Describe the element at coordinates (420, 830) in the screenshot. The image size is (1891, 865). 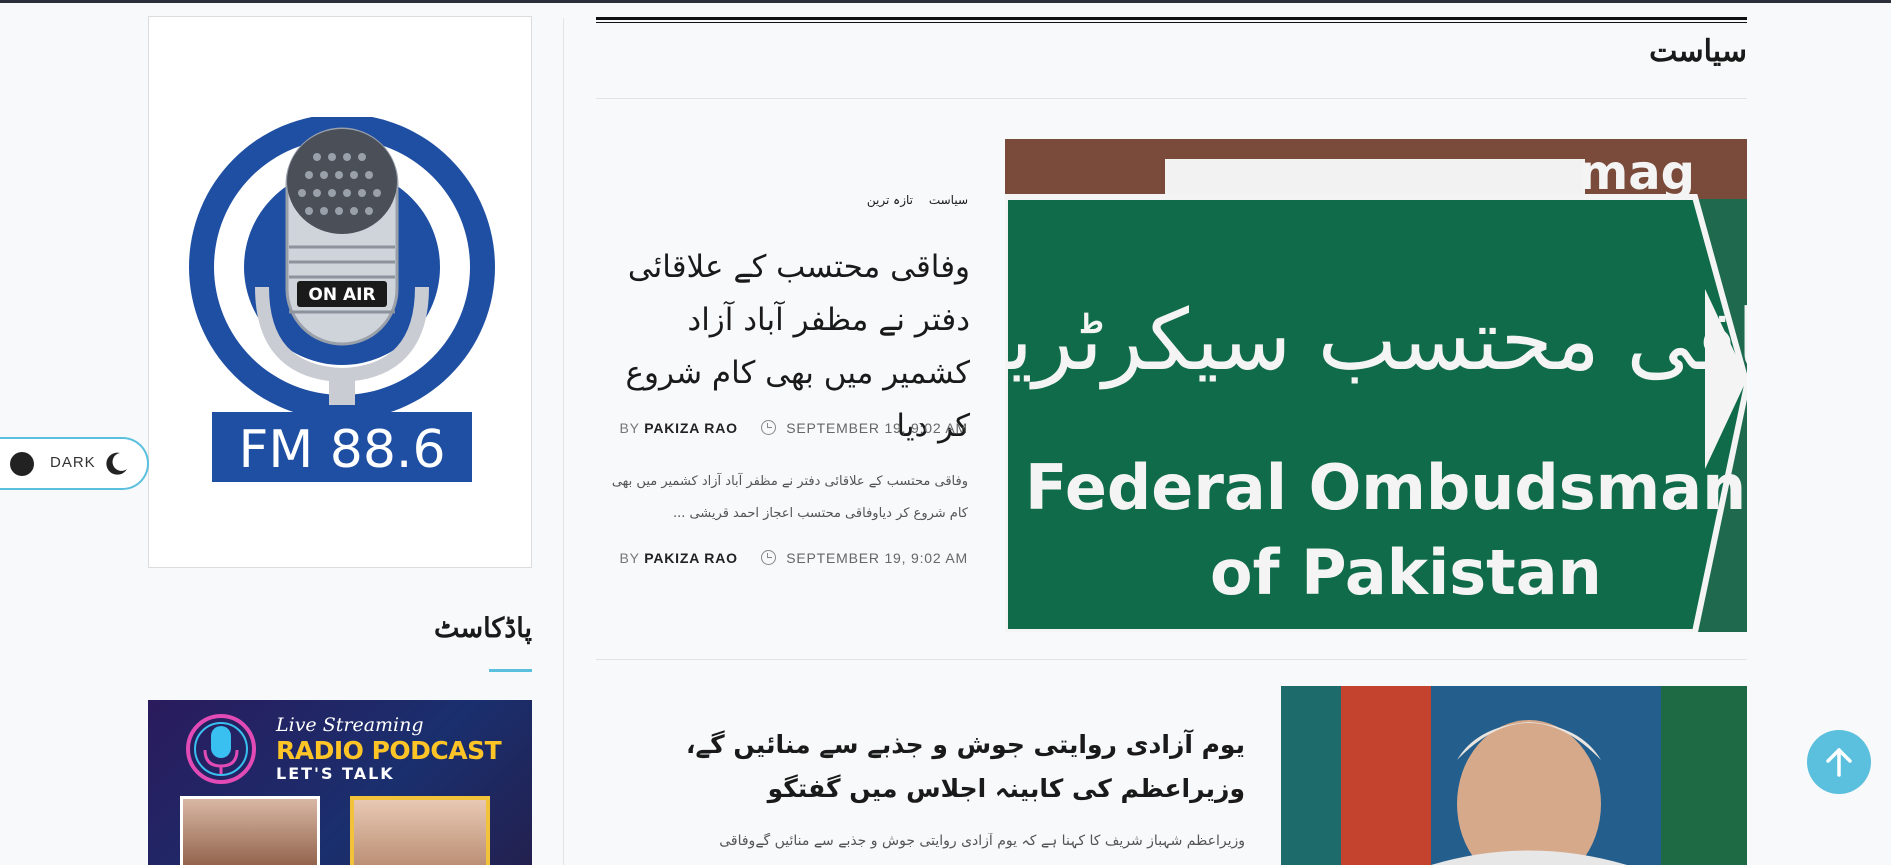
I see `guest-photo` at that location.